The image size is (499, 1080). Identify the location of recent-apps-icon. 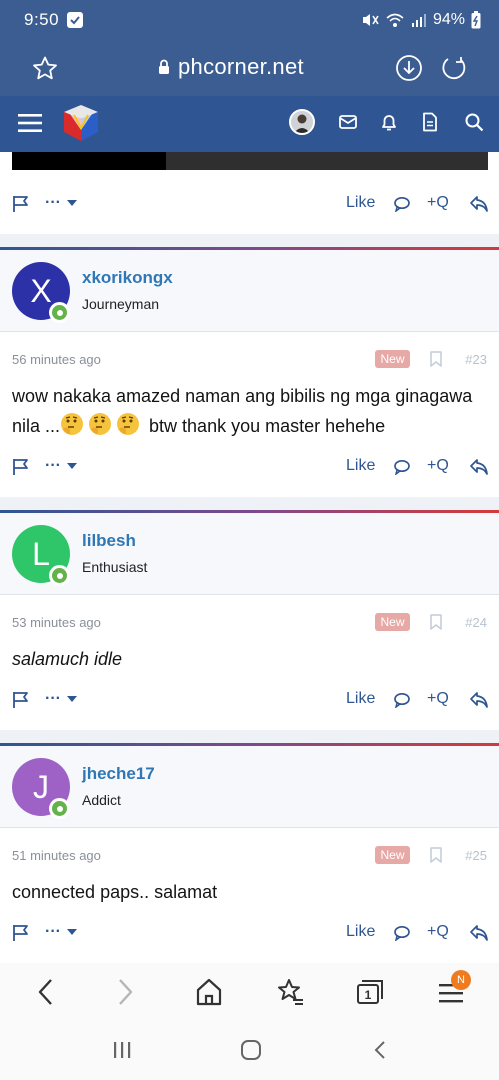
(122, 1050).